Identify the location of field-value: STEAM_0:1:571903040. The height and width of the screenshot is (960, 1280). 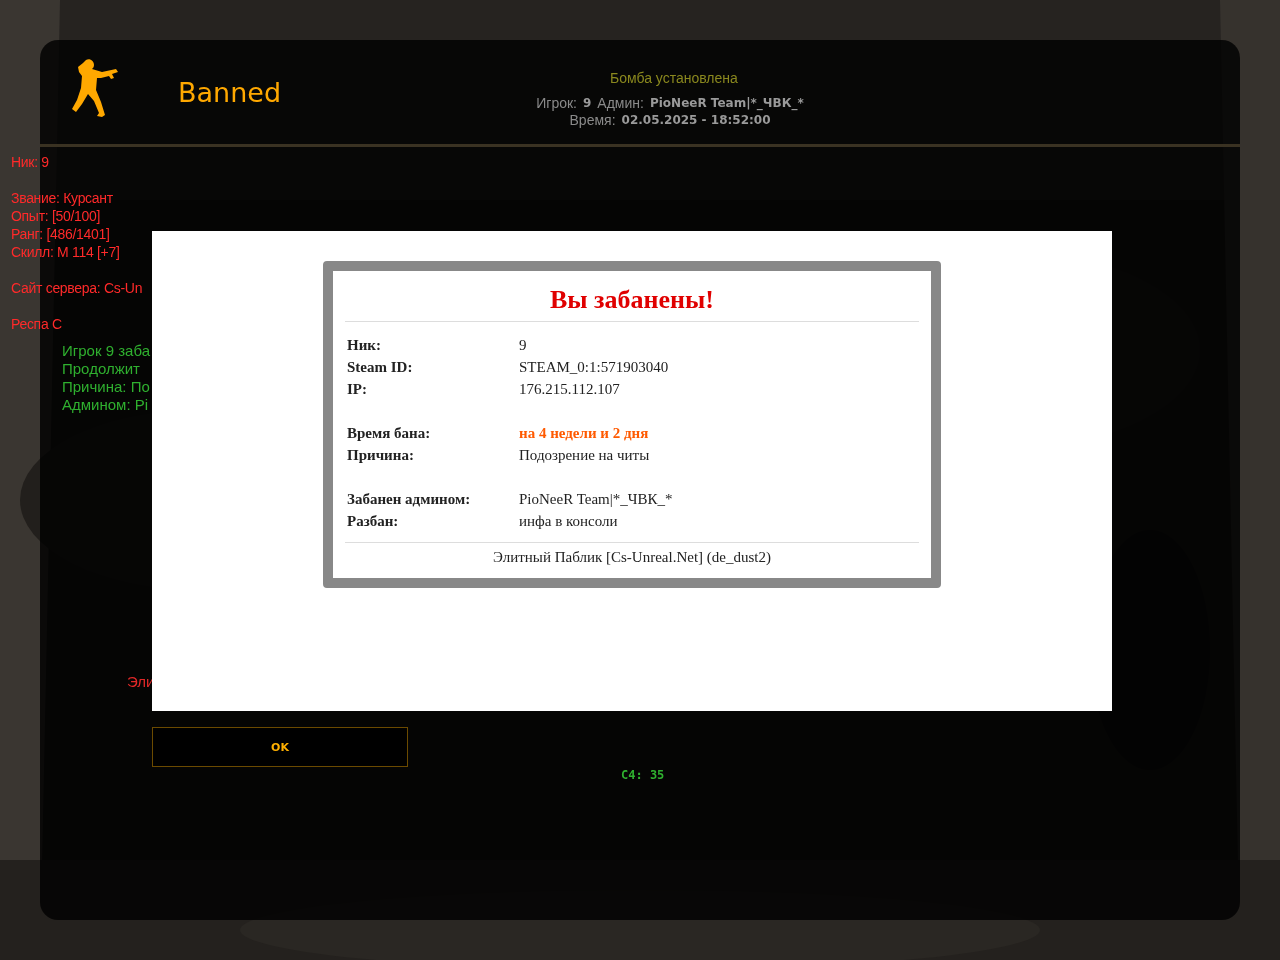
(594, 367).